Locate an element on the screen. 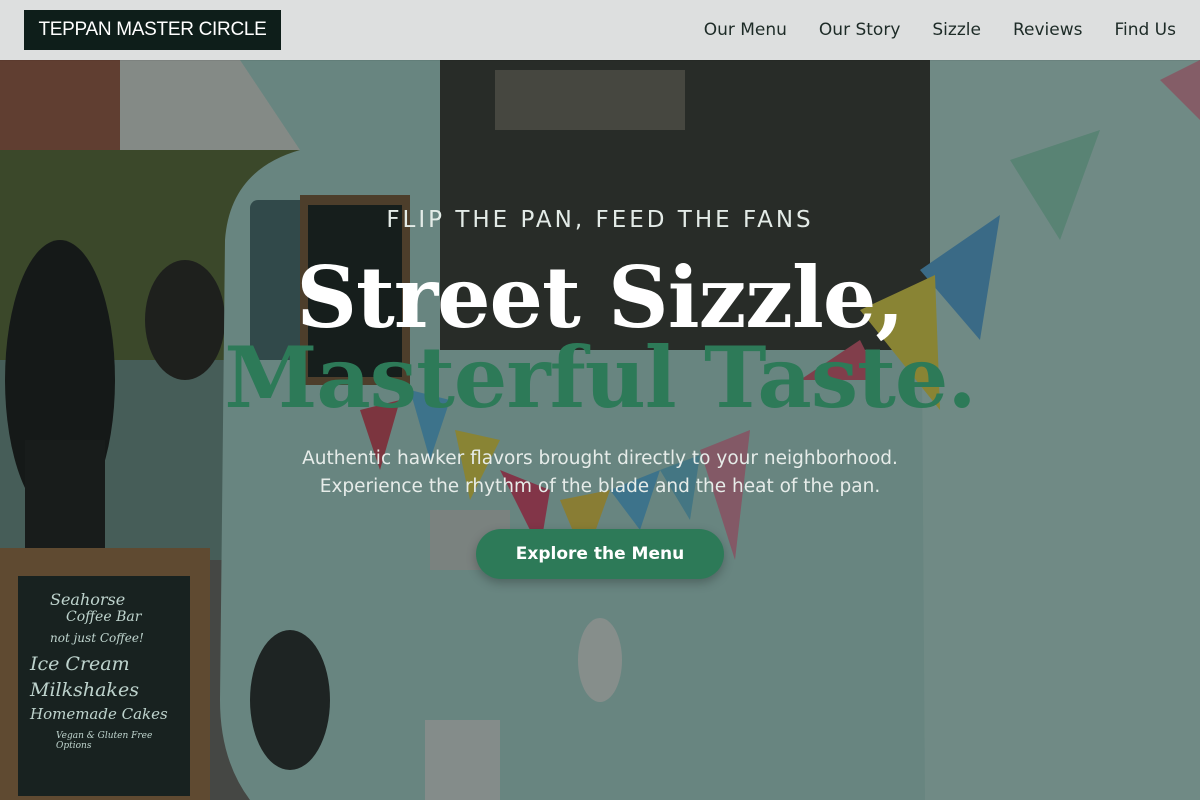  nav-link-our-menu: Our Menu is located at coordinates (745, 30).